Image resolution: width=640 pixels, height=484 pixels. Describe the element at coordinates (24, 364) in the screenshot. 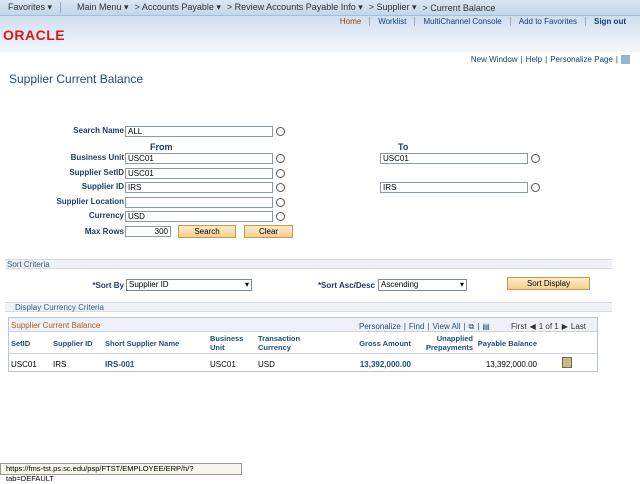

I see `cell-setid: USC01` at that location.